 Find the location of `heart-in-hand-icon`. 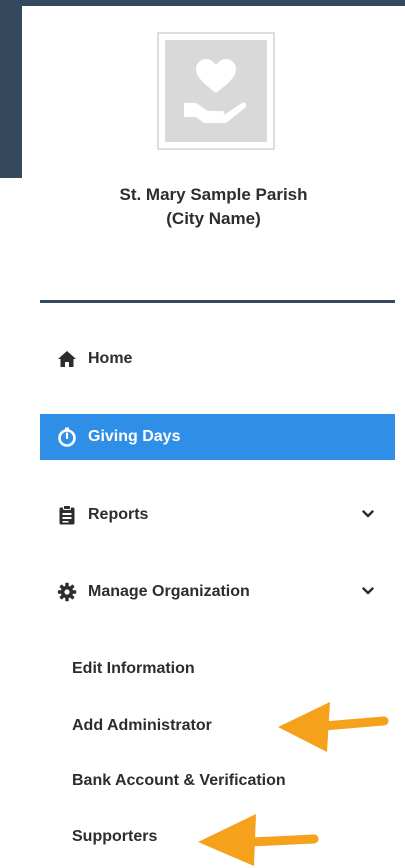

heart-in-hand-icon is located at coordinates (215, 91).